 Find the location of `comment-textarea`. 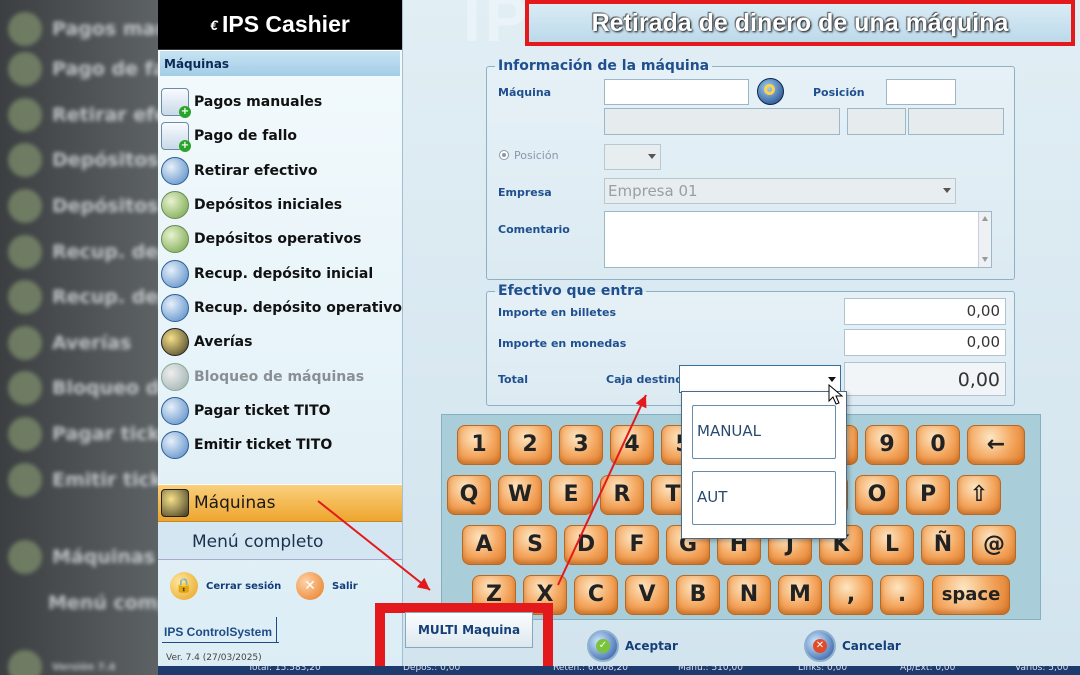

comment-textarea is located at coordinates (798, 239).